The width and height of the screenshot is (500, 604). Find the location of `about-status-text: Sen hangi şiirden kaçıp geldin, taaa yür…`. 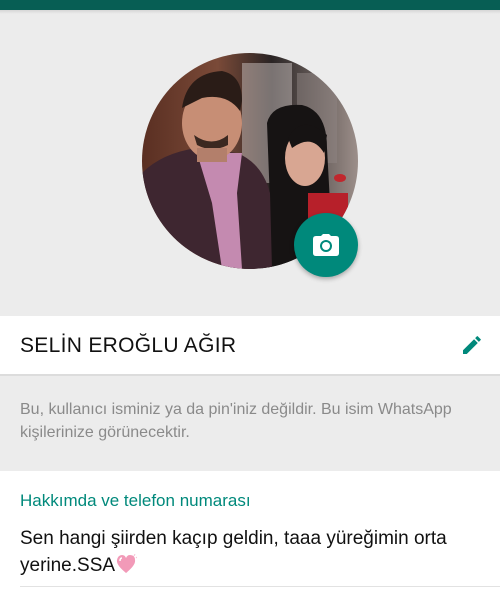

about-status-text: Sen hangi şiirden kaçıp geldin, taaa yür… is located at coordinates (233, 552).